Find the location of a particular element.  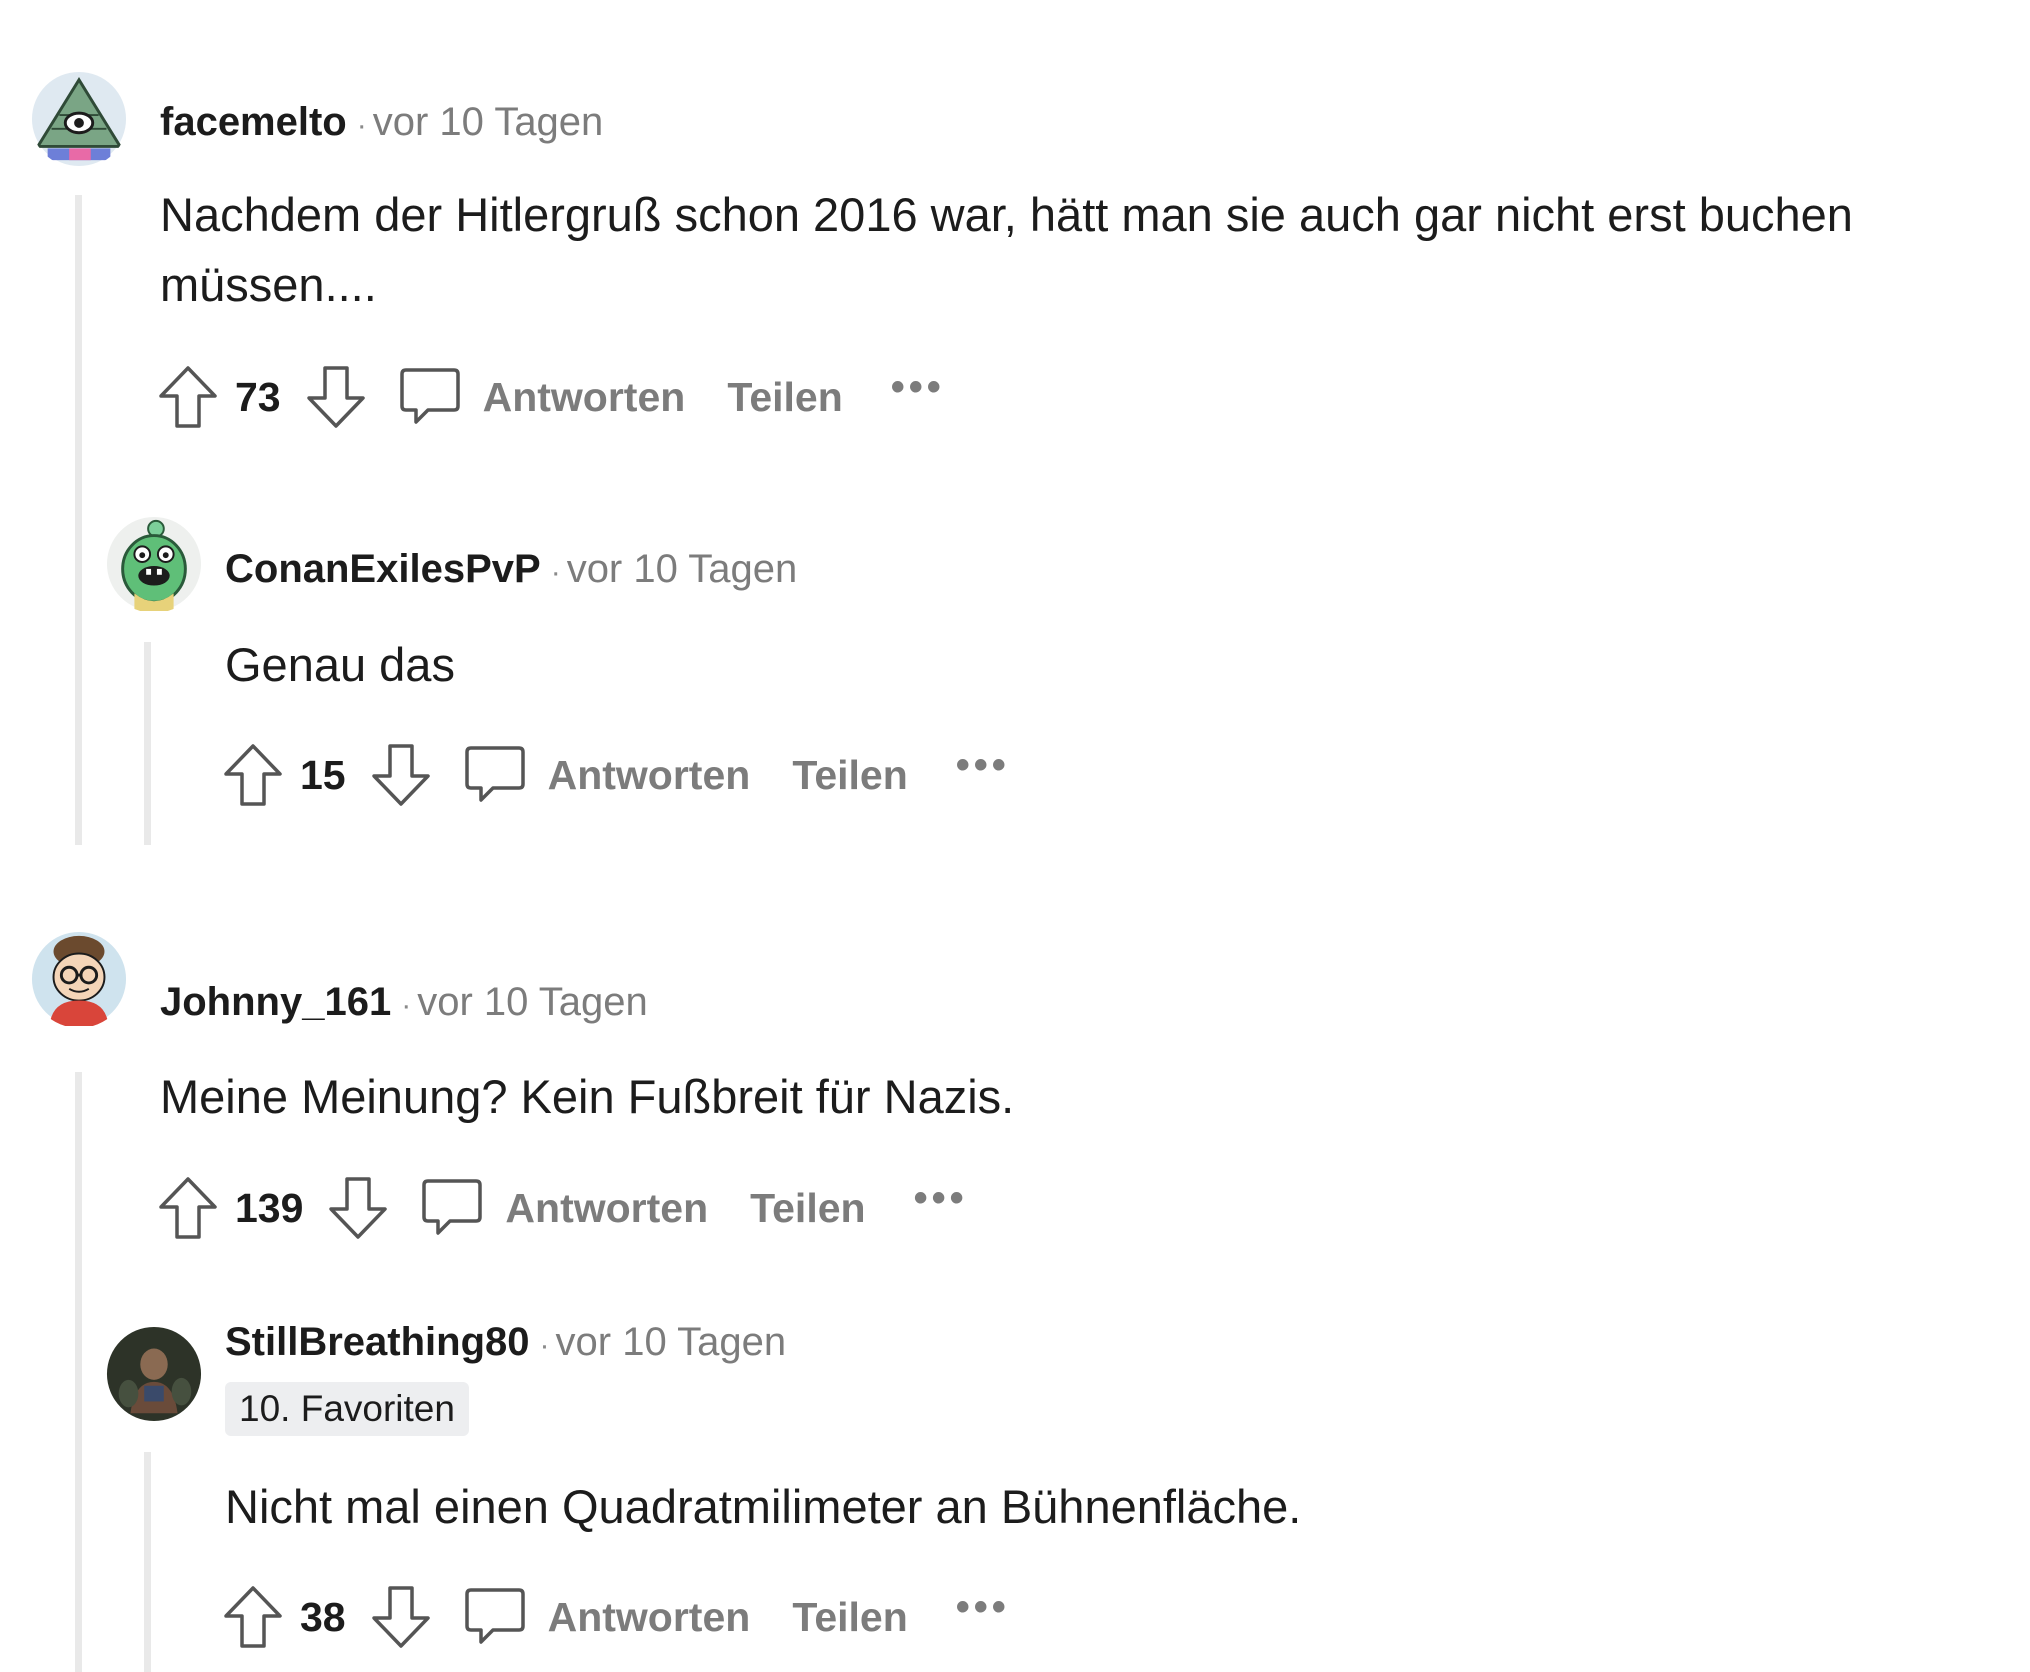

comment-body: Genau das is located at coordinates (340, 664).